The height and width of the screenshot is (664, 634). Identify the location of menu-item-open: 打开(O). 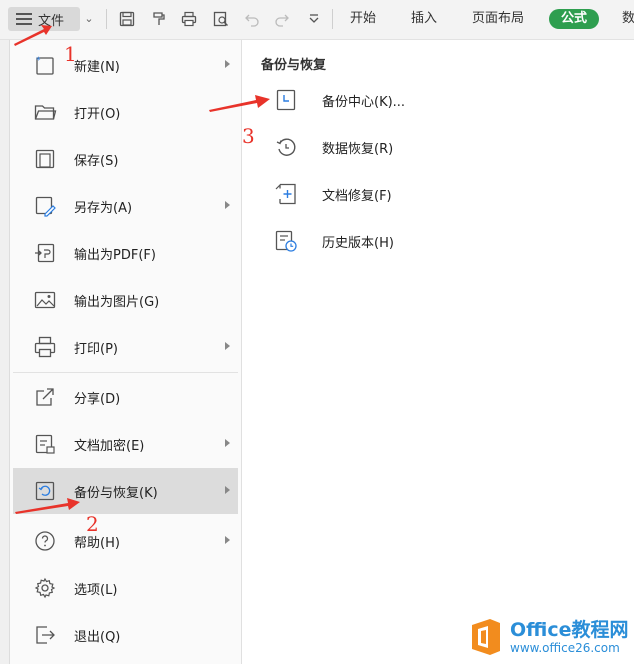
(125, 112).